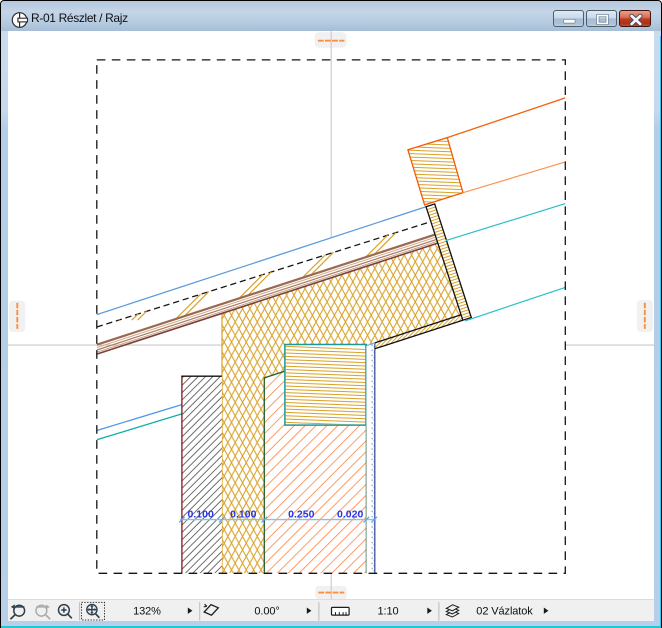  I want to click on svg-text: 0.020, so click(350, 514).